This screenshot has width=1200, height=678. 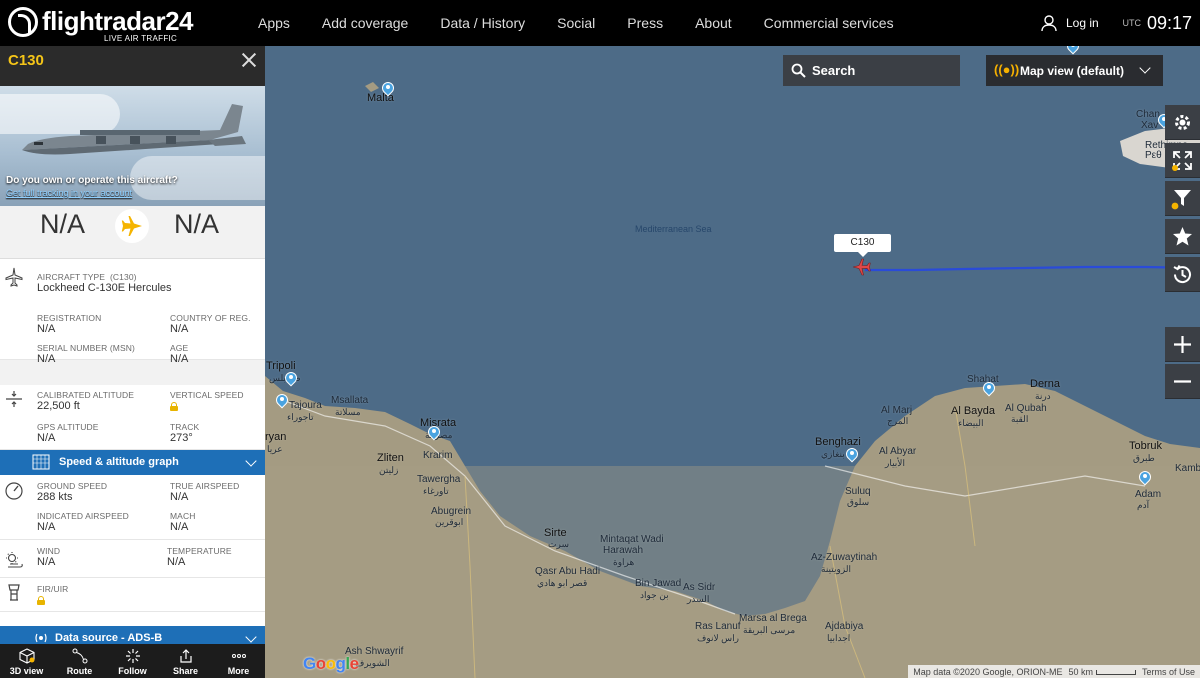 I want to click on place-label: Al Abyar, so click(x=898, y=451).